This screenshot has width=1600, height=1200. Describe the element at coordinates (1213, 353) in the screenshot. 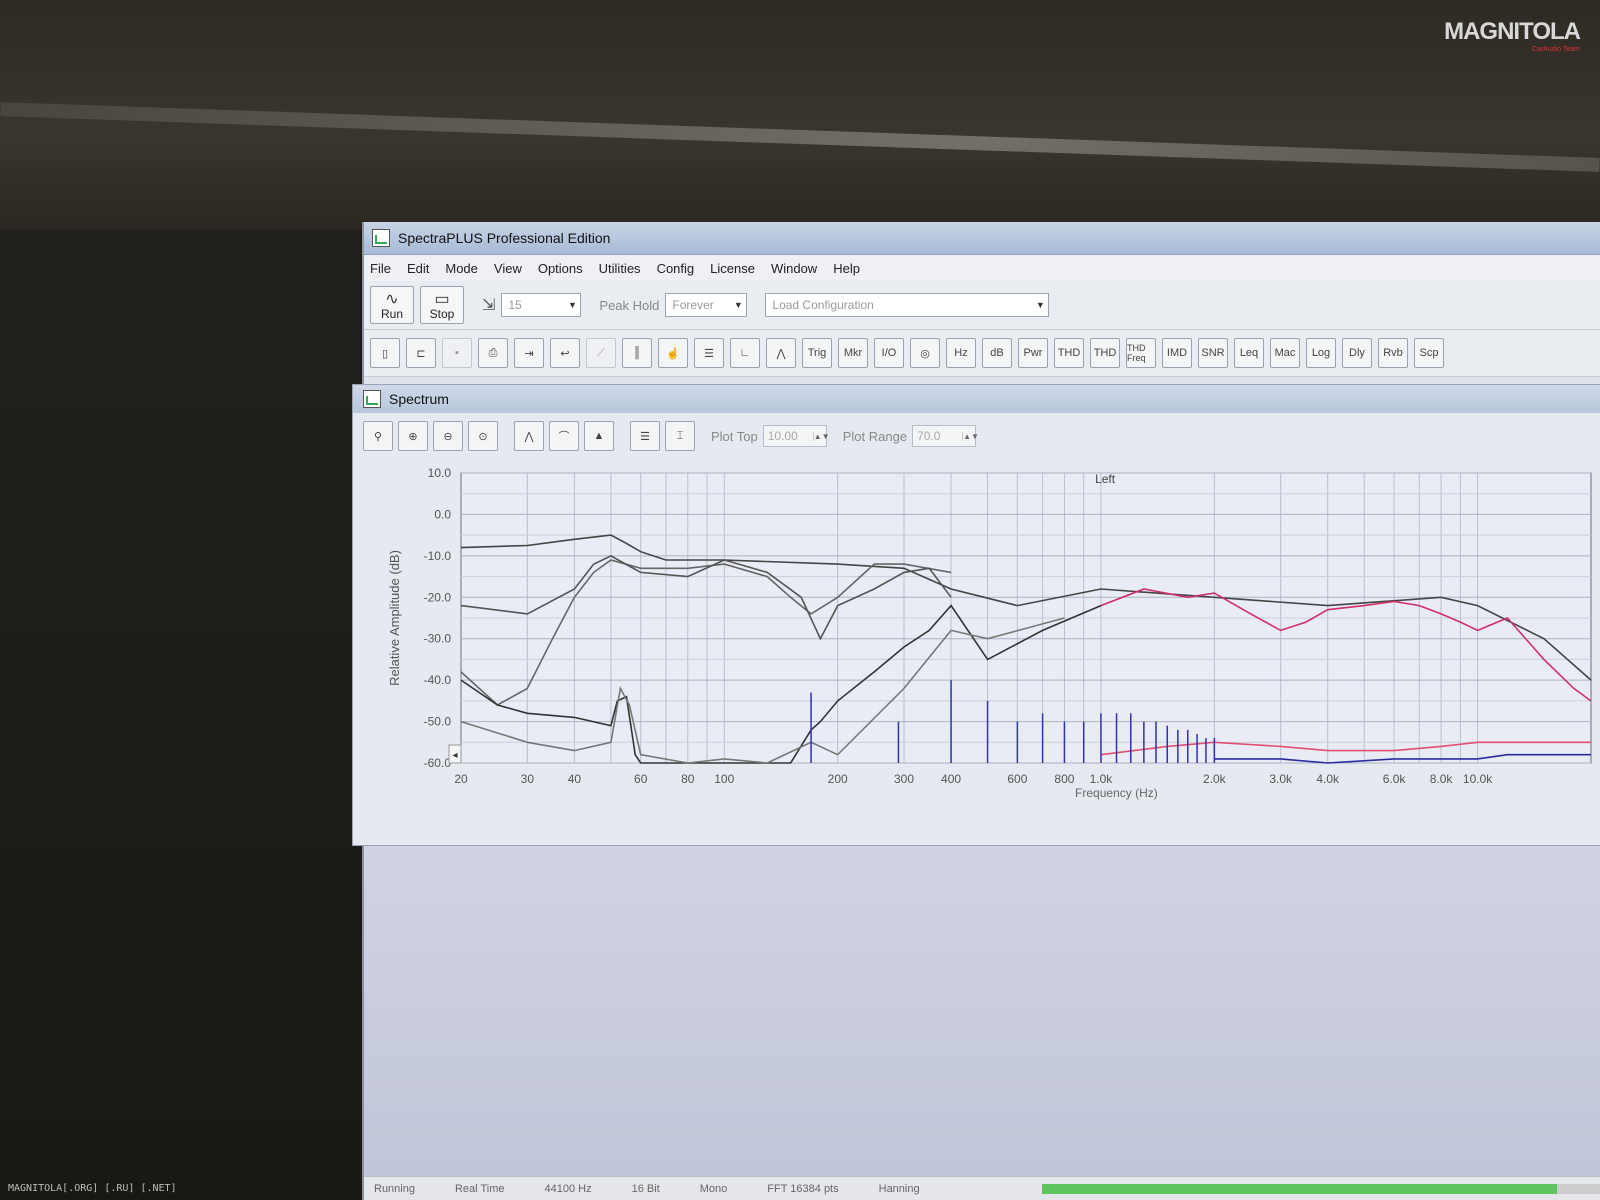

I see `snr-button: SNR` at that location.